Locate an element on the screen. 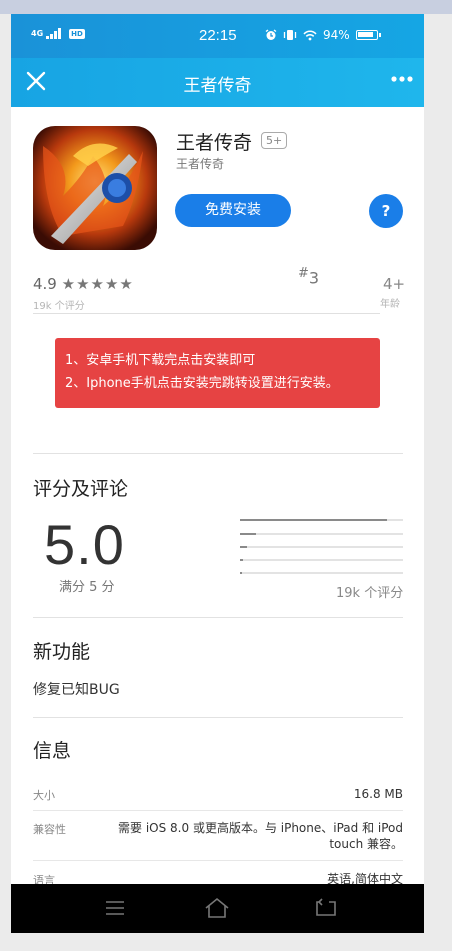  status-right: 94% is located at coordinates (323, 35).